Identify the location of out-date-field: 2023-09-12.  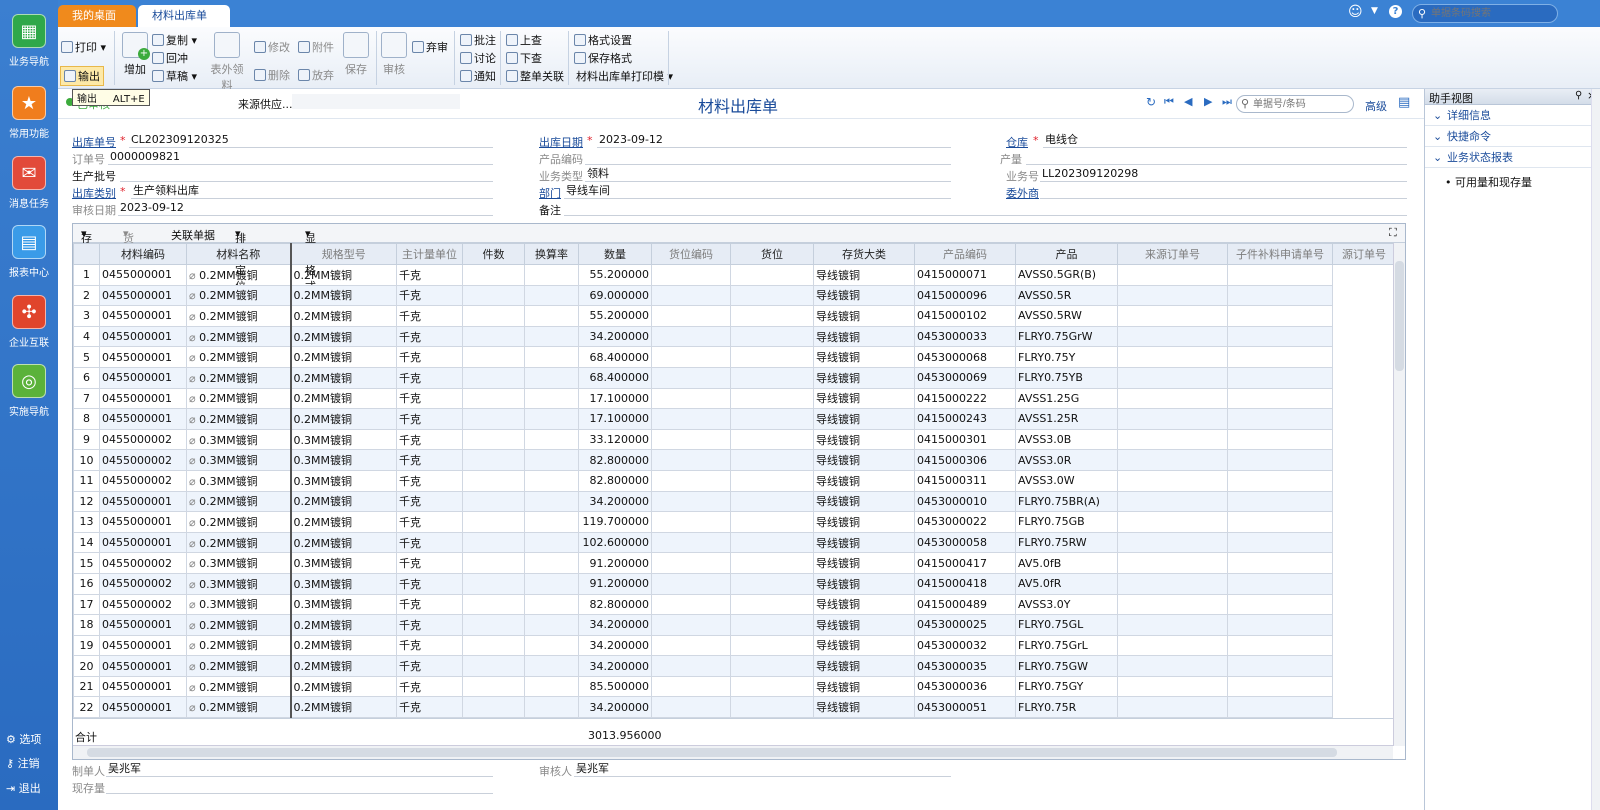
(774, 140).